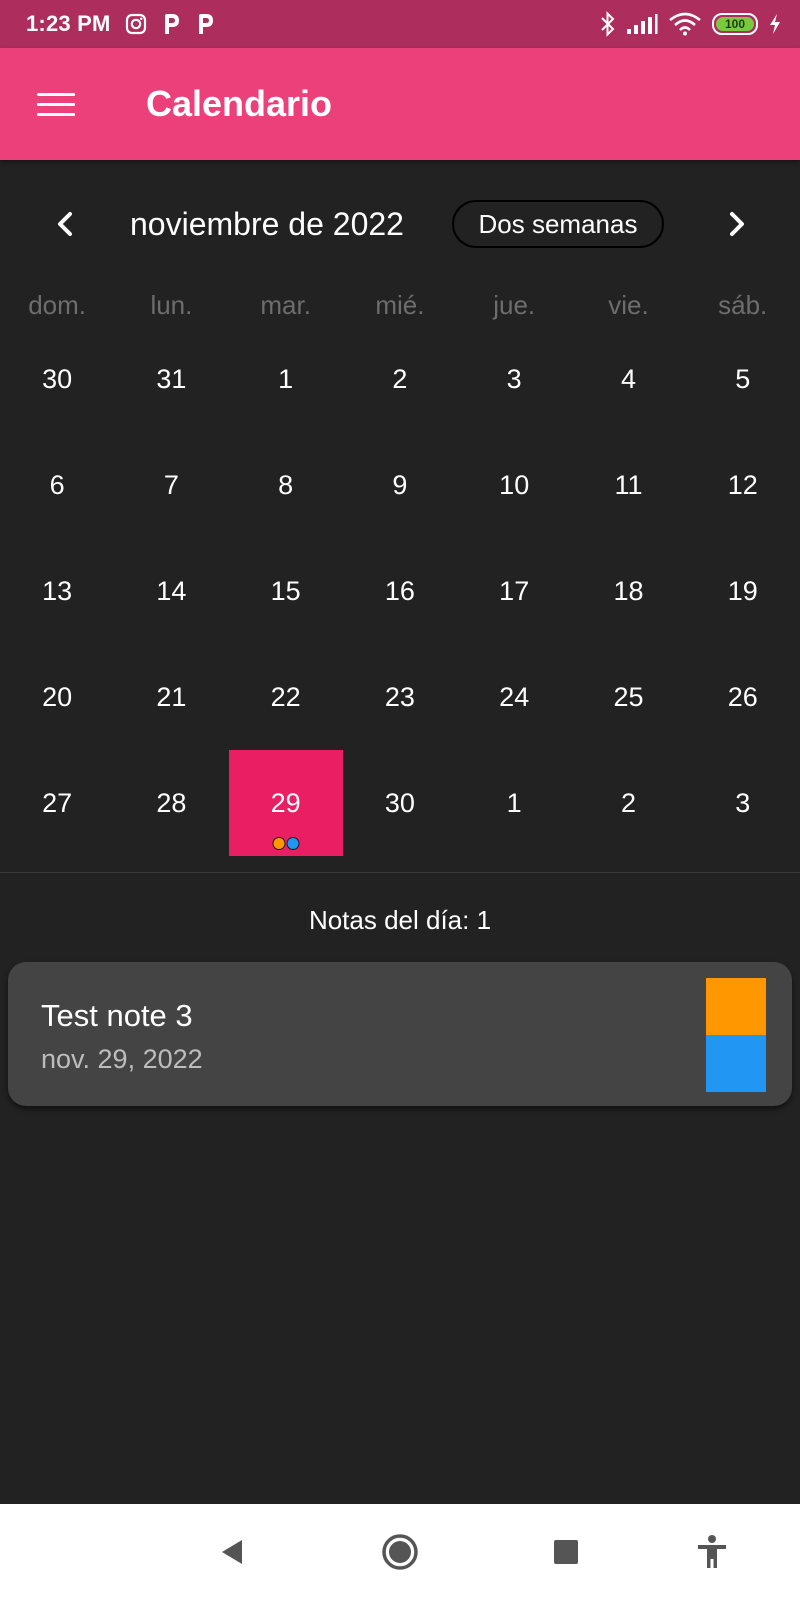  What do you see at coordinates (685, 24) in the screenshot?
I see `wifi-icon` at bounding box center [685, 24].